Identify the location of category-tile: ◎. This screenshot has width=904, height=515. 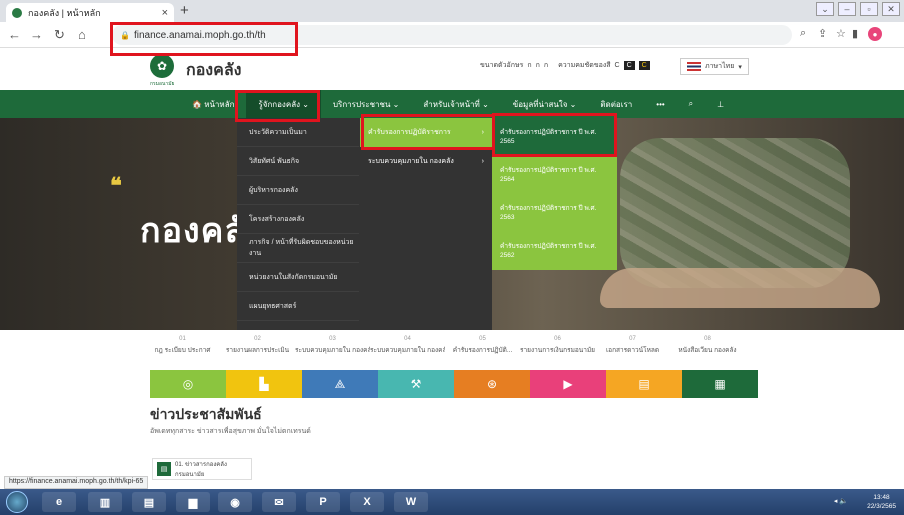
(188, 384).